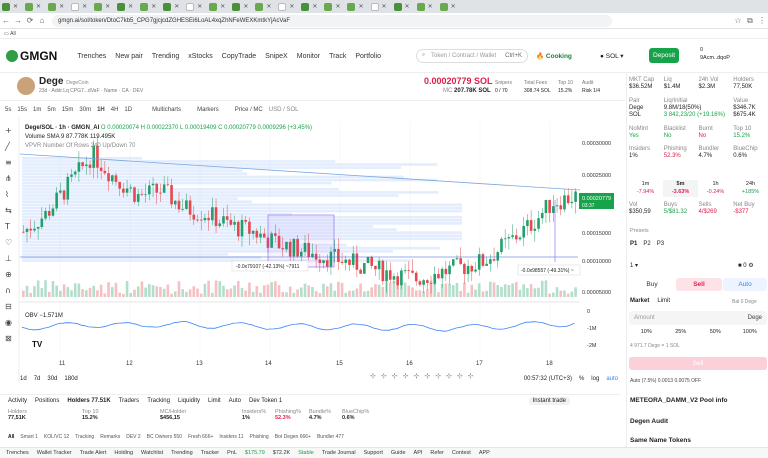 The image size is (768, 458). I want to click on tab-auto: Auto, so click(235, 401).